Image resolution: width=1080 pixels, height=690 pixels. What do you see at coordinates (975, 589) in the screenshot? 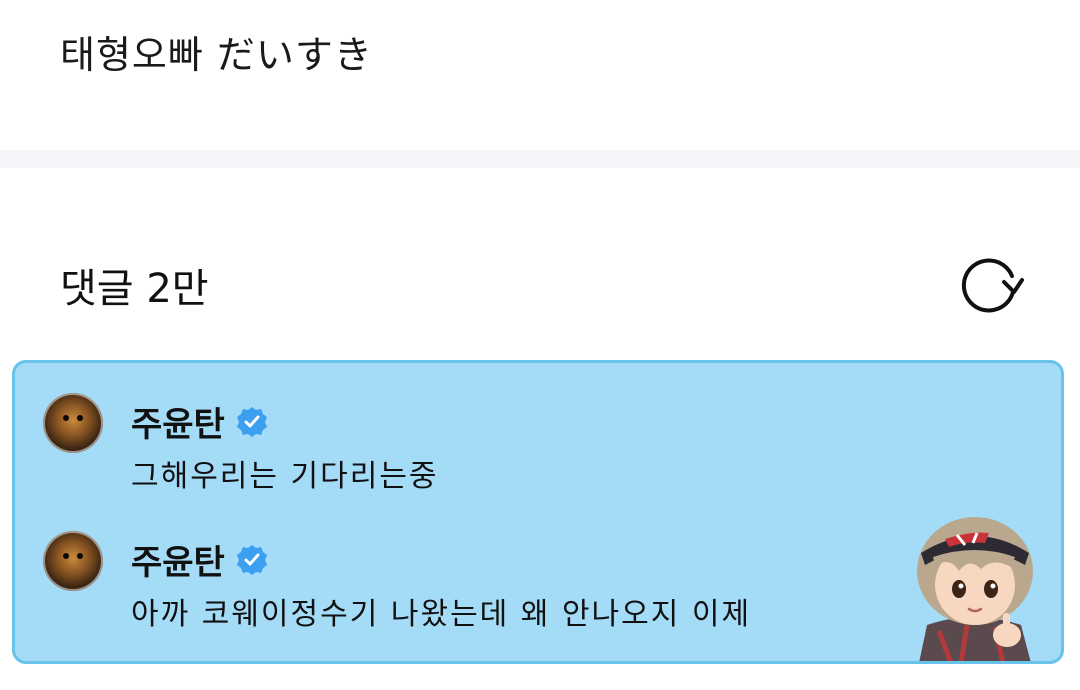
I see `character-sticker` at bounding box center [975, 589].